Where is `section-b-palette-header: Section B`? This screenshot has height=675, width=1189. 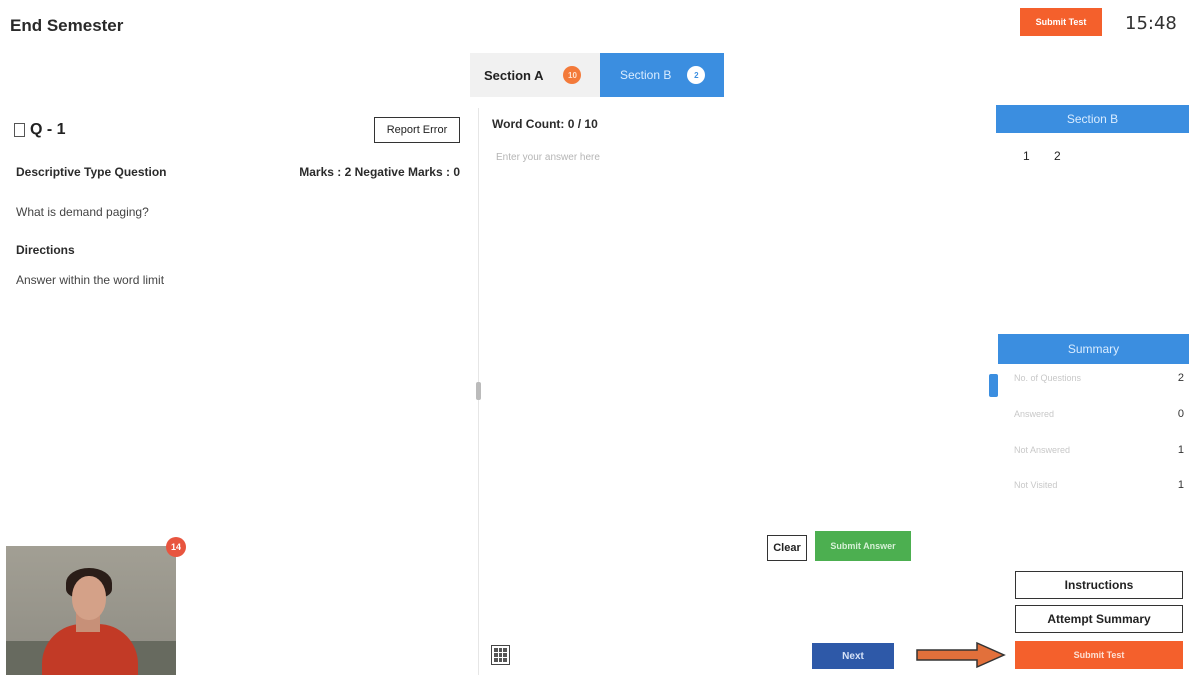 section-b-palette-header: Section B is located at coordinates (1092, 119).